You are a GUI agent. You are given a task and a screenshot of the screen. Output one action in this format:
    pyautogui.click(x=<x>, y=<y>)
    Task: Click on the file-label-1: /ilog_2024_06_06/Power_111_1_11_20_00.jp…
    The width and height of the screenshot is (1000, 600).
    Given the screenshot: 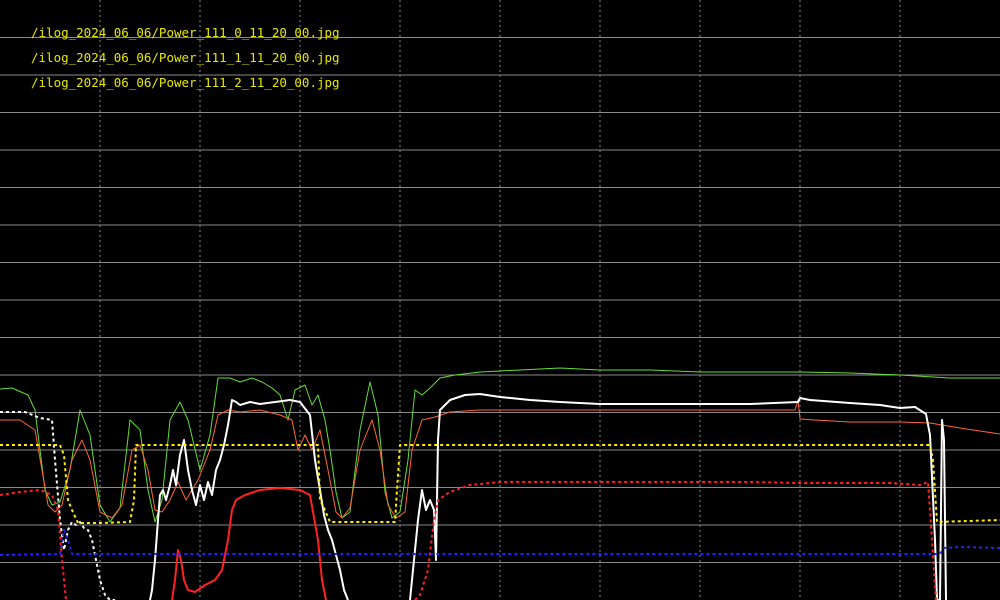 What is the action you would take?
    pyautogui.click(x=185, y=57)
    